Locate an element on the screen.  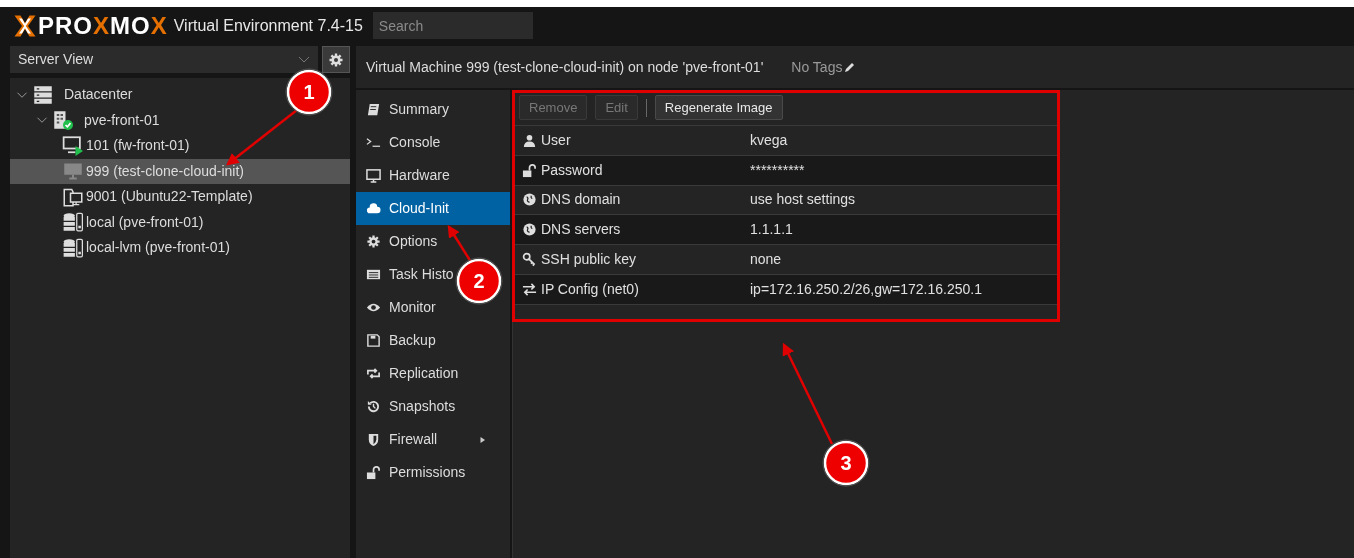
template-icon is located at coordinates (73, 196).